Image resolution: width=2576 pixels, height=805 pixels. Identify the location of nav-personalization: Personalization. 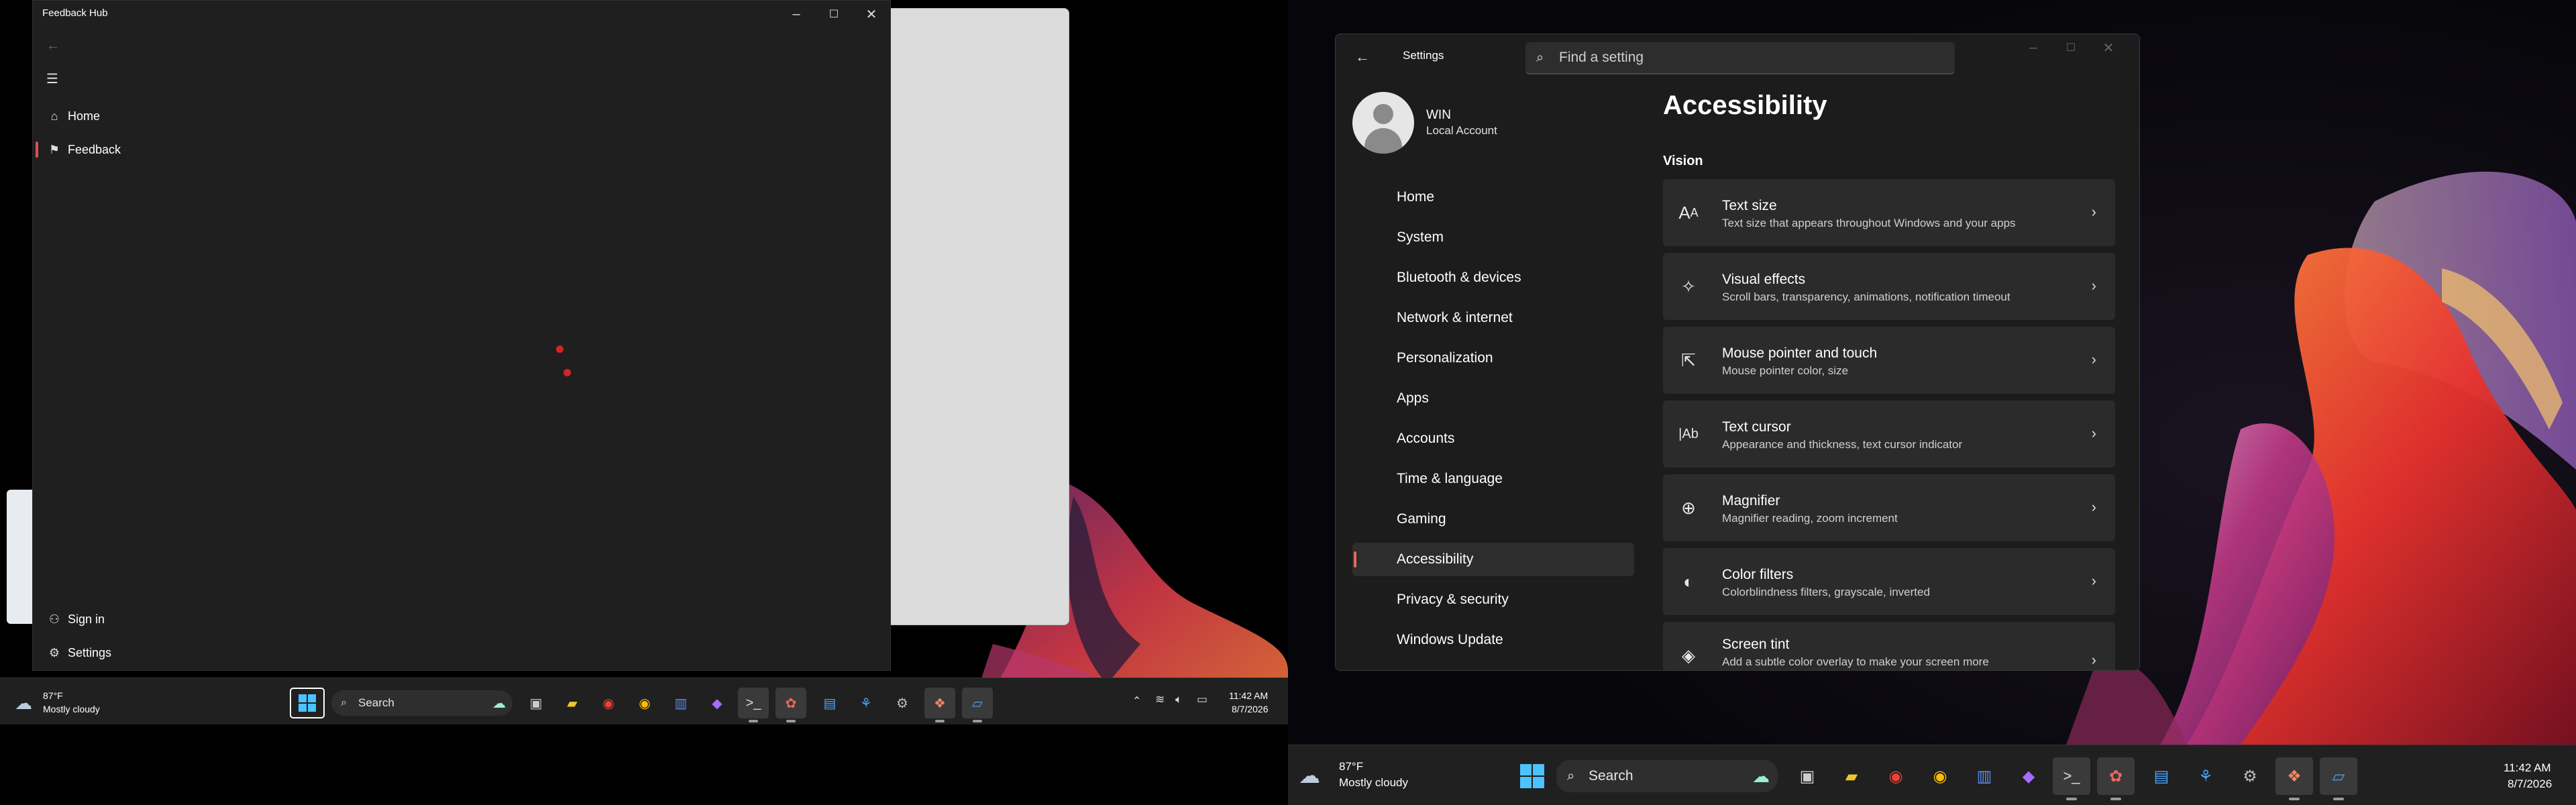
(1493, 358).